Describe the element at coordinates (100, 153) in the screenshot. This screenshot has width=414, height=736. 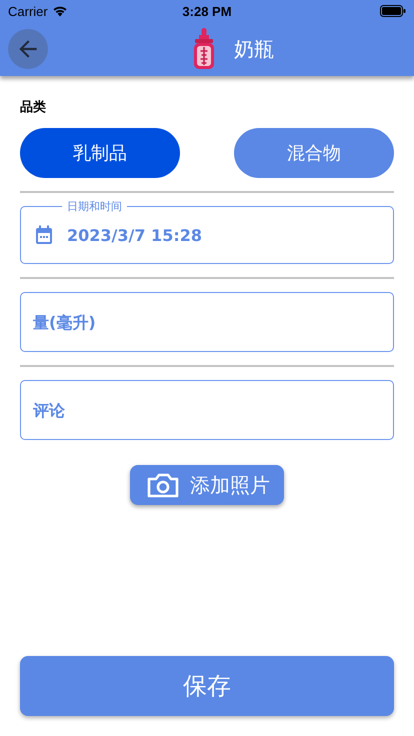
I see `category-option: 乳制品` at that location.